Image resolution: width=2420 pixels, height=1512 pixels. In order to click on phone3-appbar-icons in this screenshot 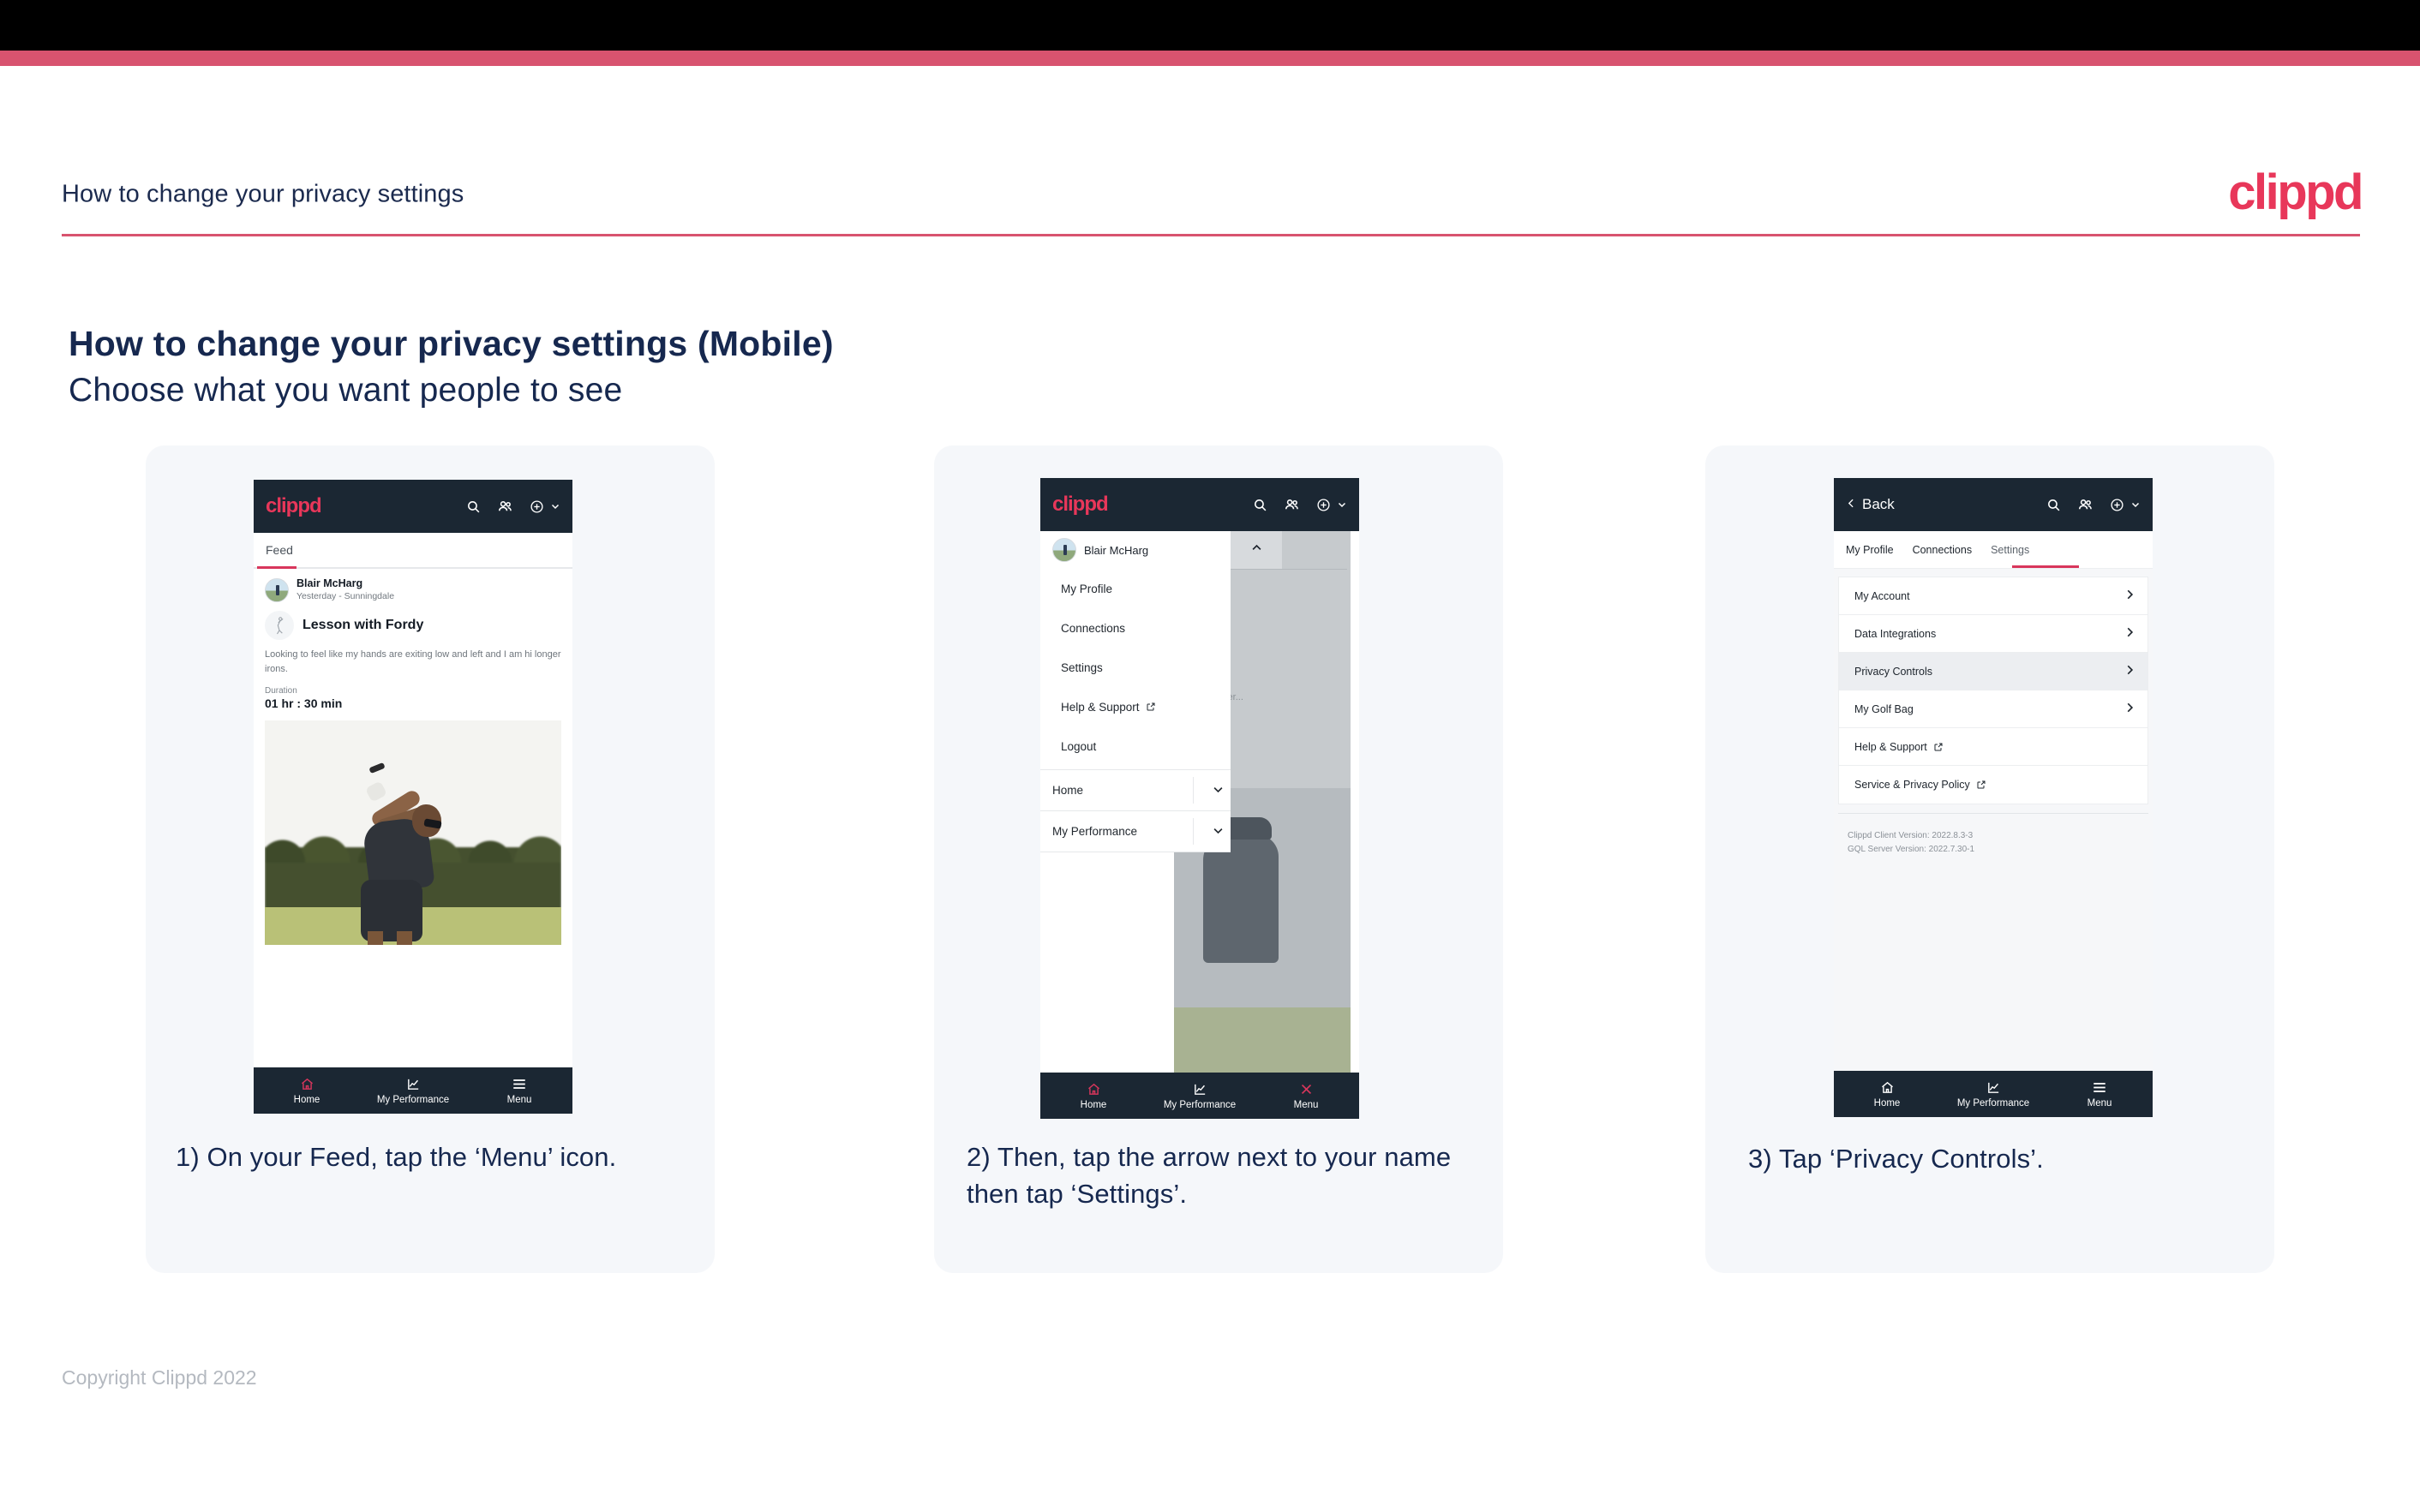, I will do `click(2093, 505)`.